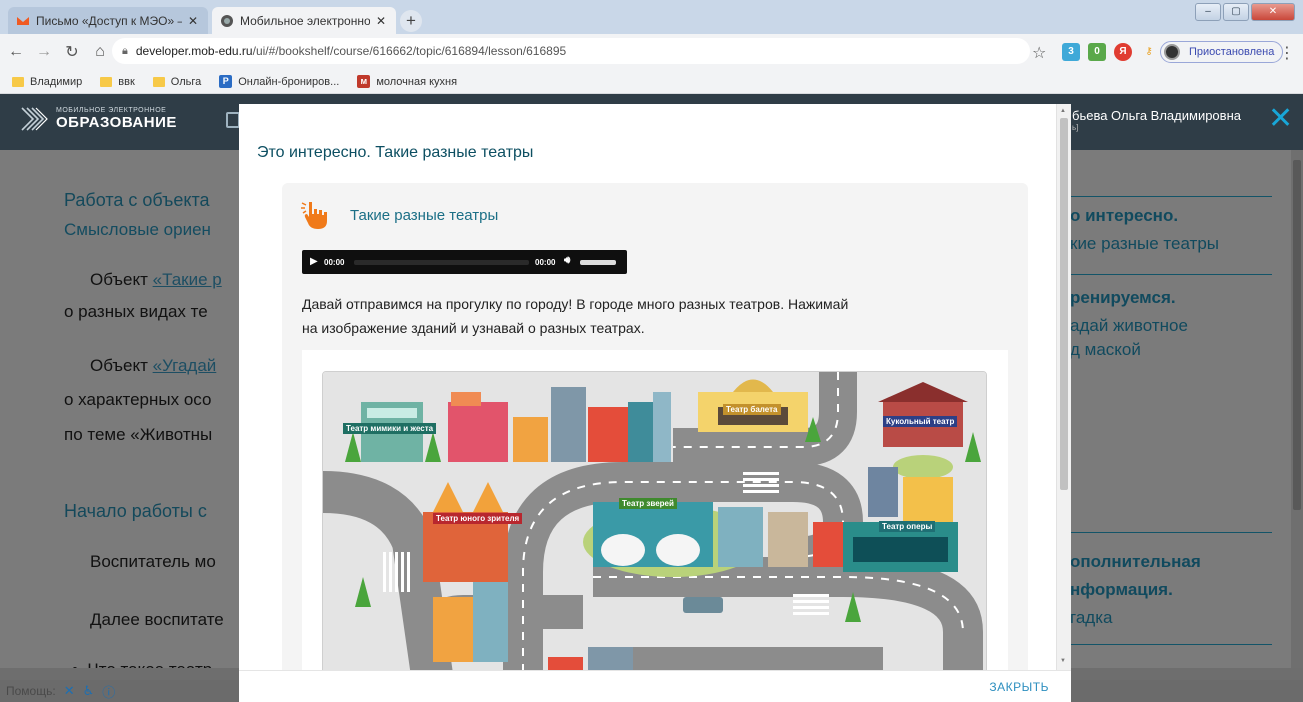 Image resolution: width=1303 pixels, height=702 pixels. What do you see at coordinates (441, 262) in the screenshot?
I see `audio-progress-slider` at bounding box center [441, 262].